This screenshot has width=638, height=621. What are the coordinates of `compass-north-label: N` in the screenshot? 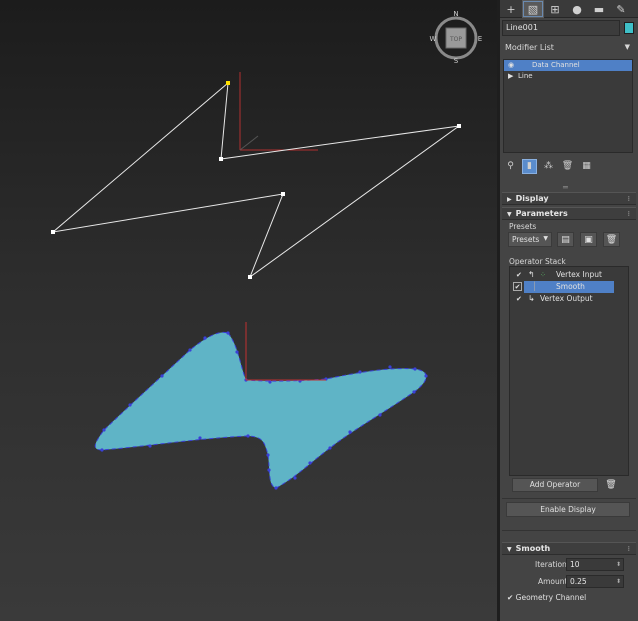 It's located at (455, 14).